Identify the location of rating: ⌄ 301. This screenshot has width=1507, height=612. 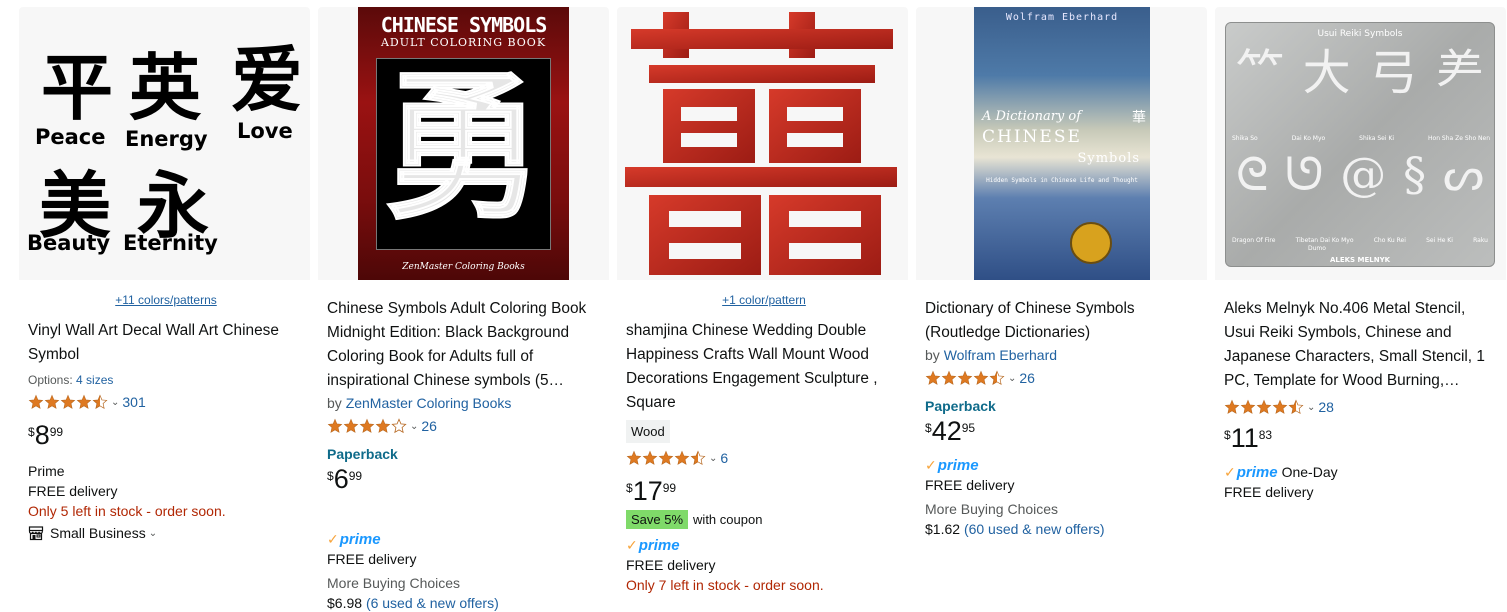
(166, 402).